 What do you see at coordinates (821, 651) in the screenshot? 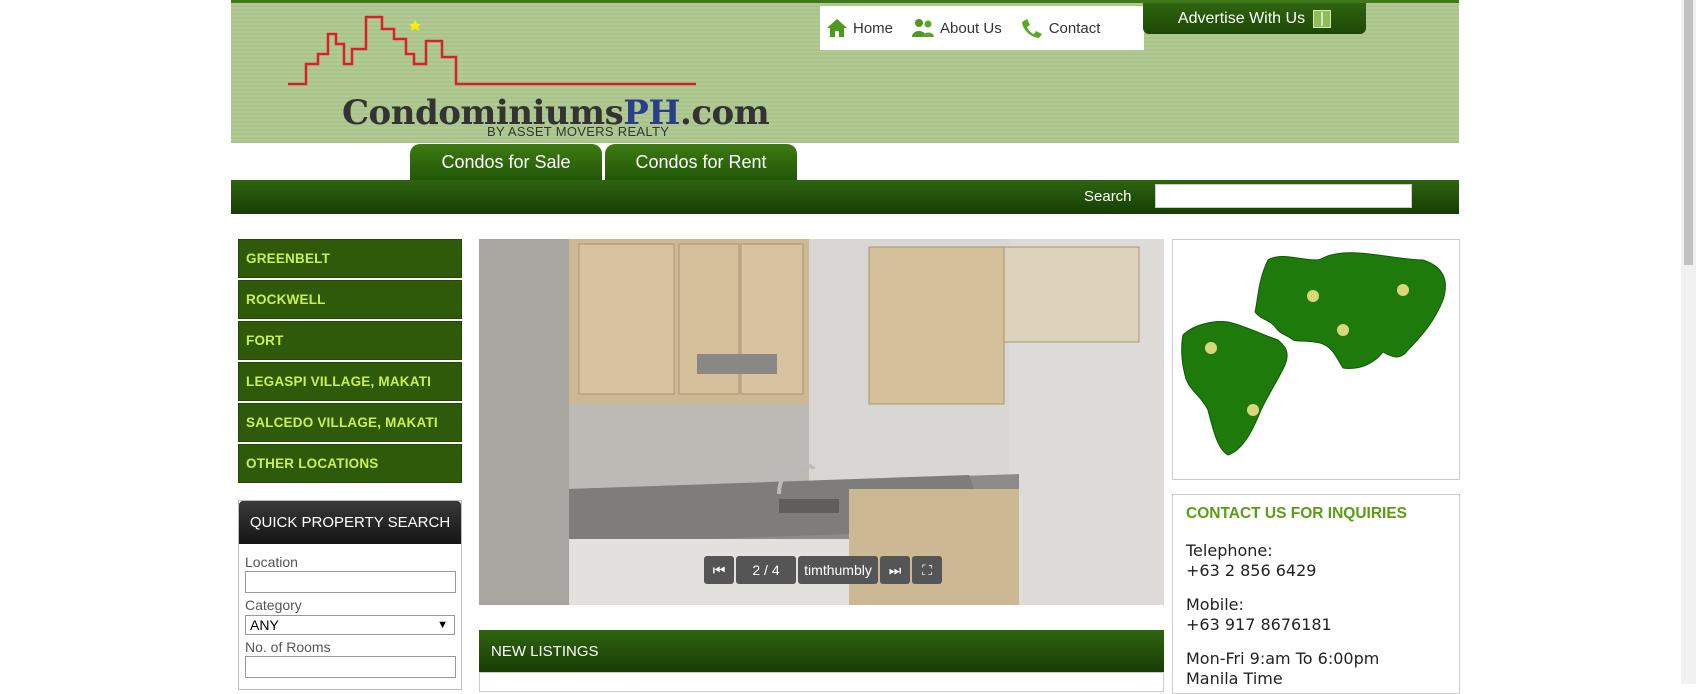
I see `new-listings-header: NEW LISTINGS` at bounding box center [821, 651].